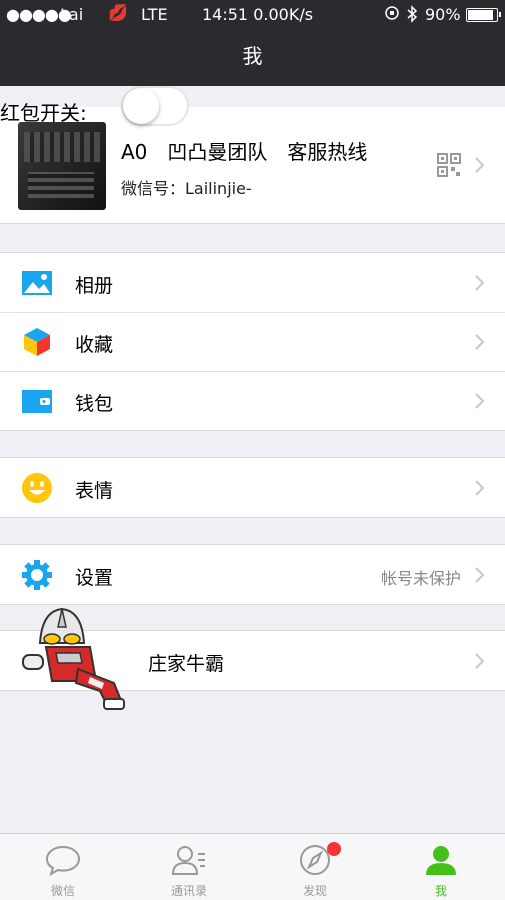 The image size is (505, 900). I want to click on account-protection-status: 帐号未保护, so click(420, 578).